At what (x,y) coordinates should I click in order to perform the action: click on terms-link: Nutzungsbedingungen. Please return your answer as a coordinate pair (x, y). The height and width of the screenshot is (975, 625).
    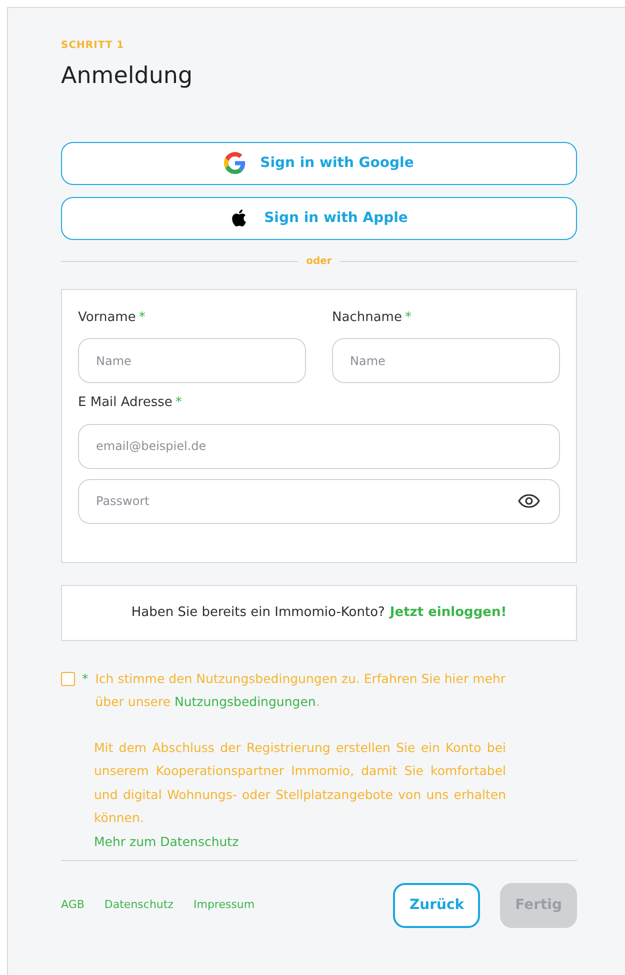
    Looking at the image, I should click on (245, 701).